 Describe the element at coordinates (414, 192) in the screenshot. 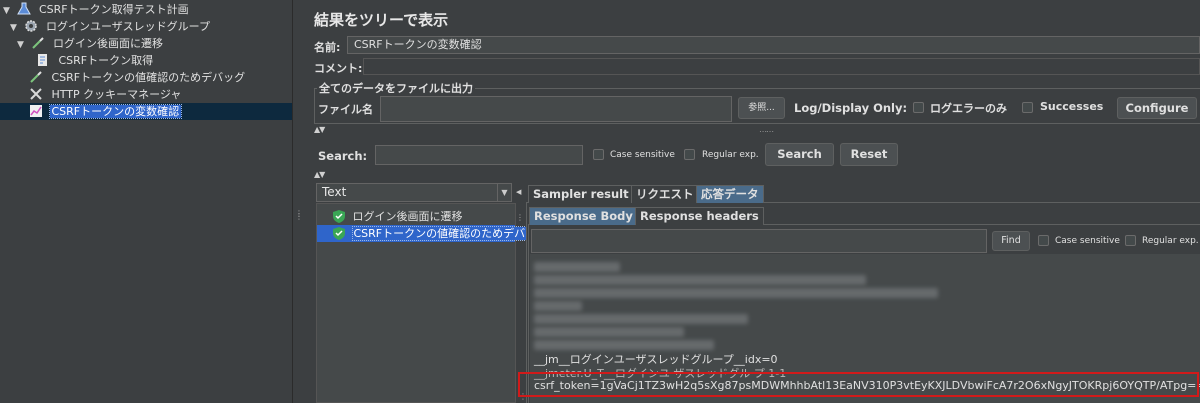

I see `renderer-select: Text ▼` at that location.